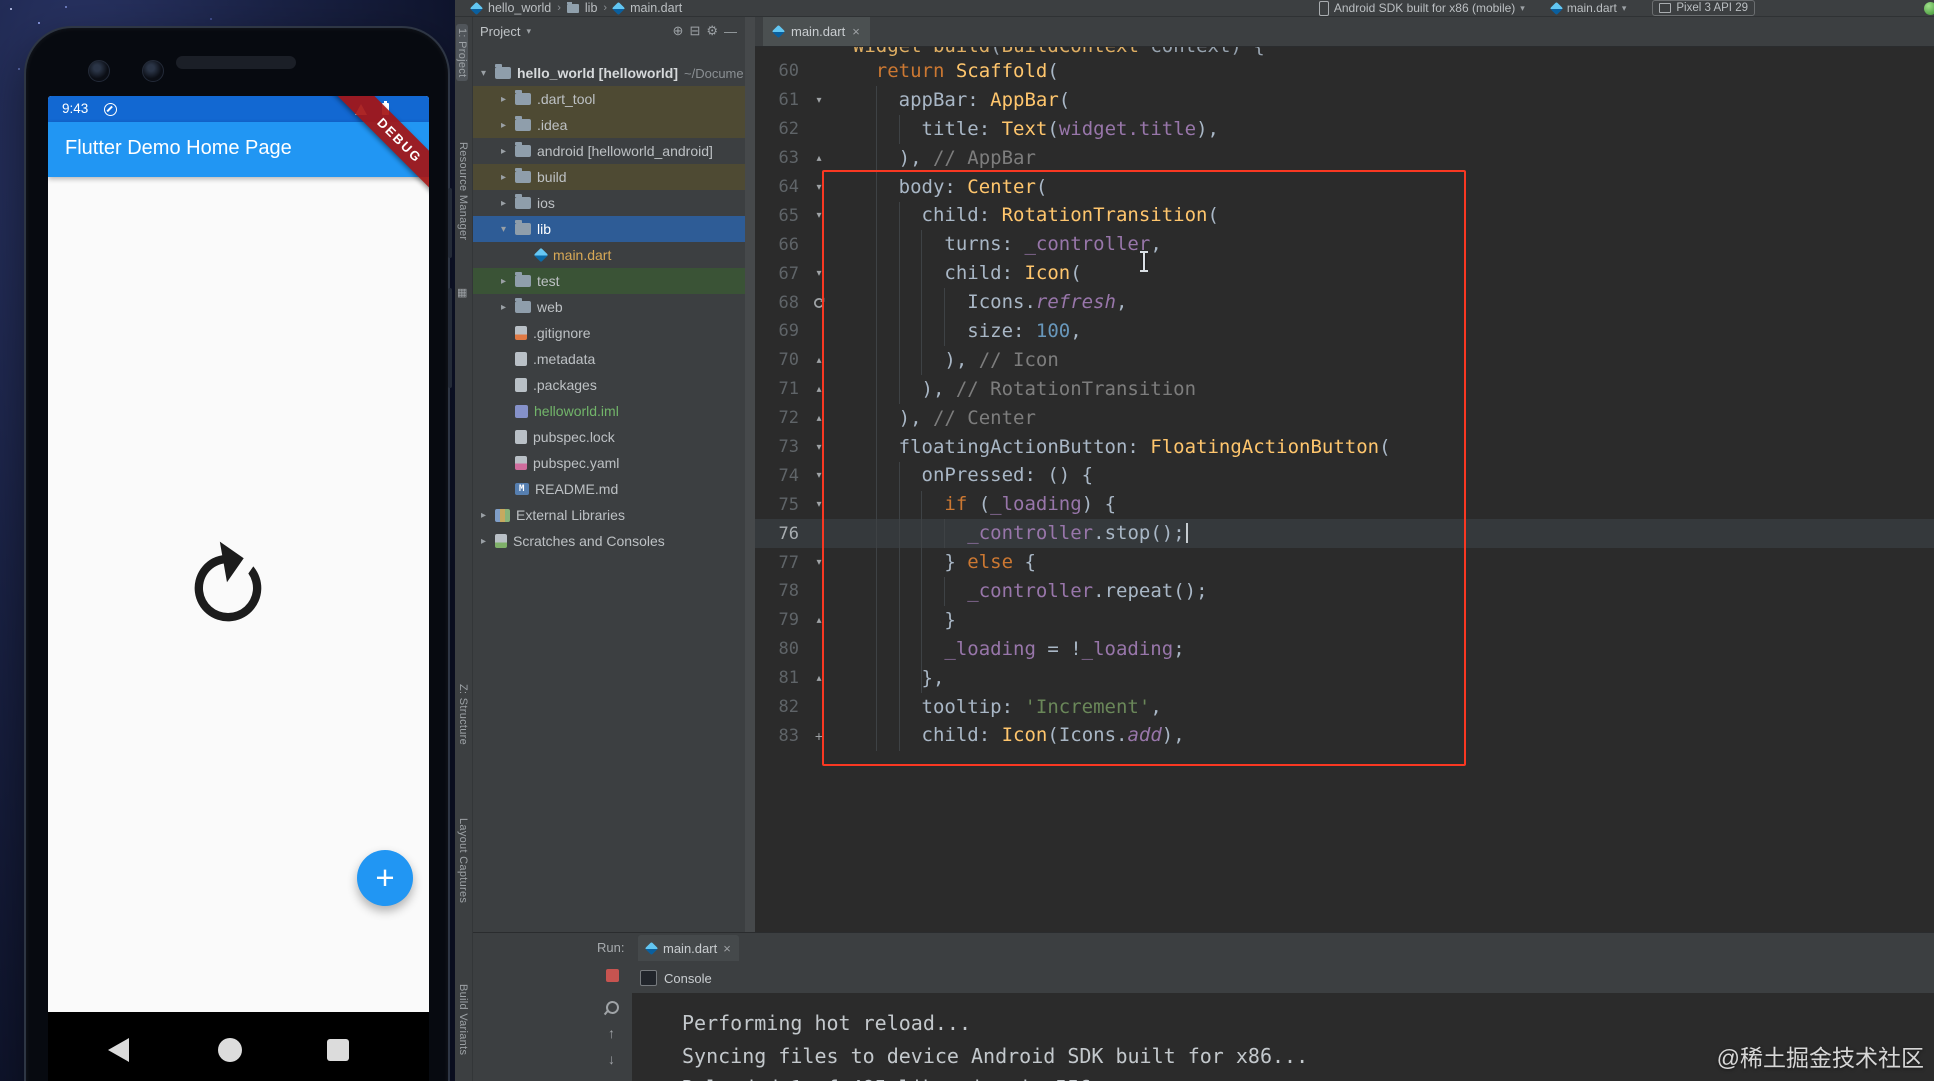 The height and width of the screenshot is (1081, 1934). What do you see at coordinates (608, 281) in the screenshot?
I see `tree-item-test: ▸ test` at bounding box center [608, 281].